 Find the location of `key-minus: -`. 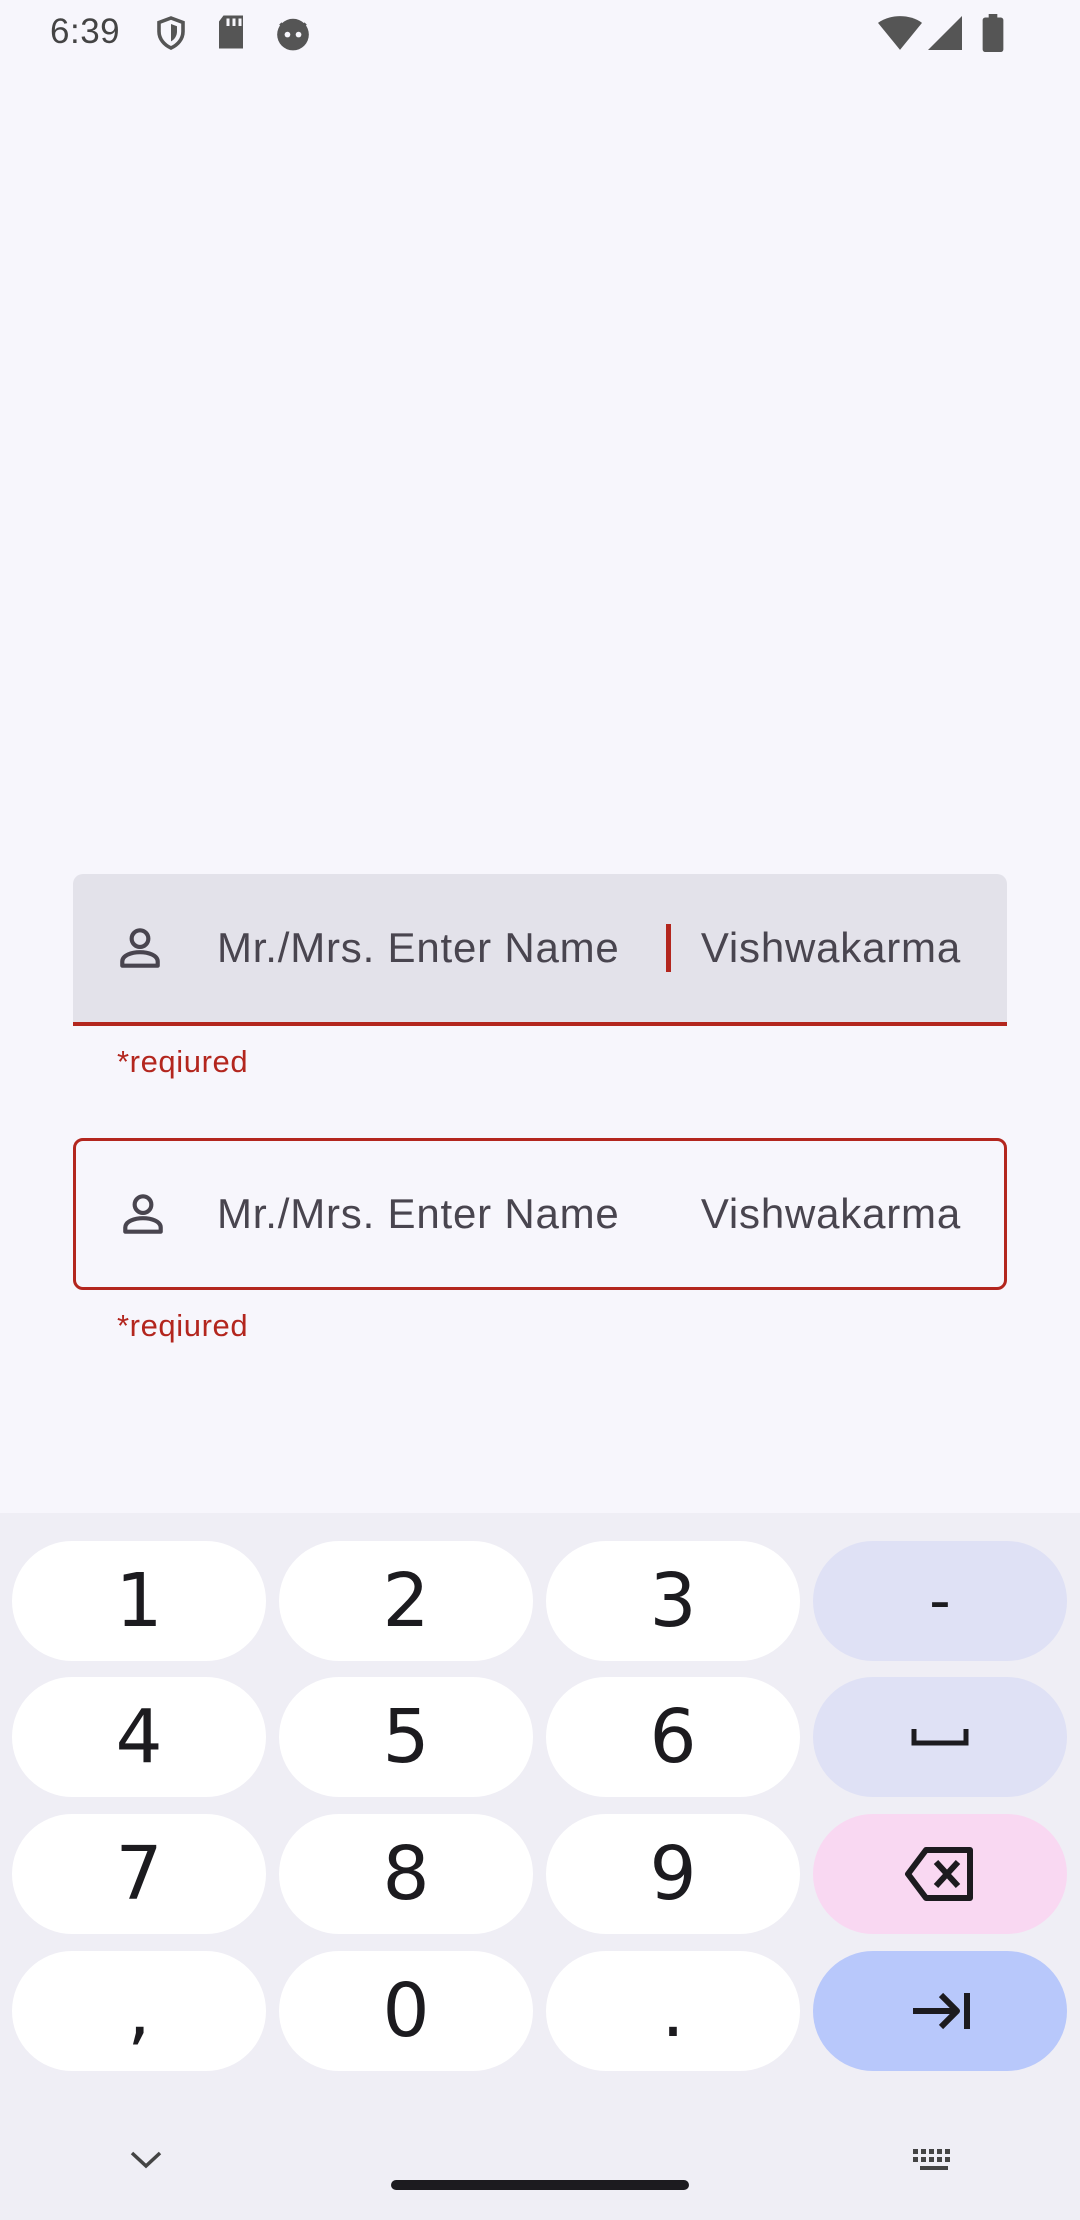

key-minus: - is located at coordinates (940, 1601).